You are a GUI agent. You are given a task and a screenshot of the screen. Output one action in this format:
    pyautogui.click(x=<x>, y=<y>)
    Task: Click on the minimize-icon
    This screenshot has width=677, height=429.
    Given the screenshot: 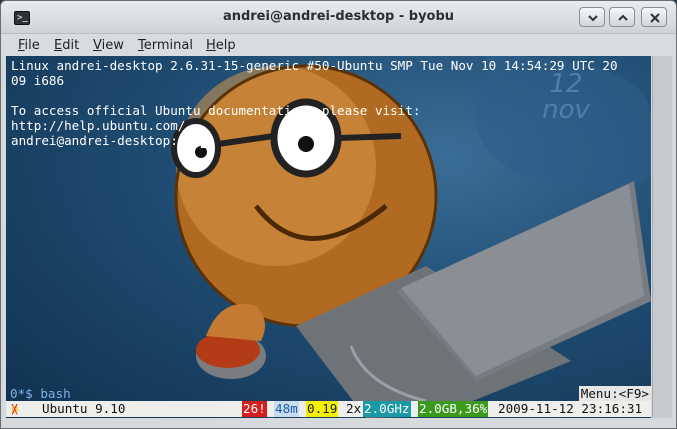 What is the action you would take?
    pyautogui.click(x=593, y=18)
    